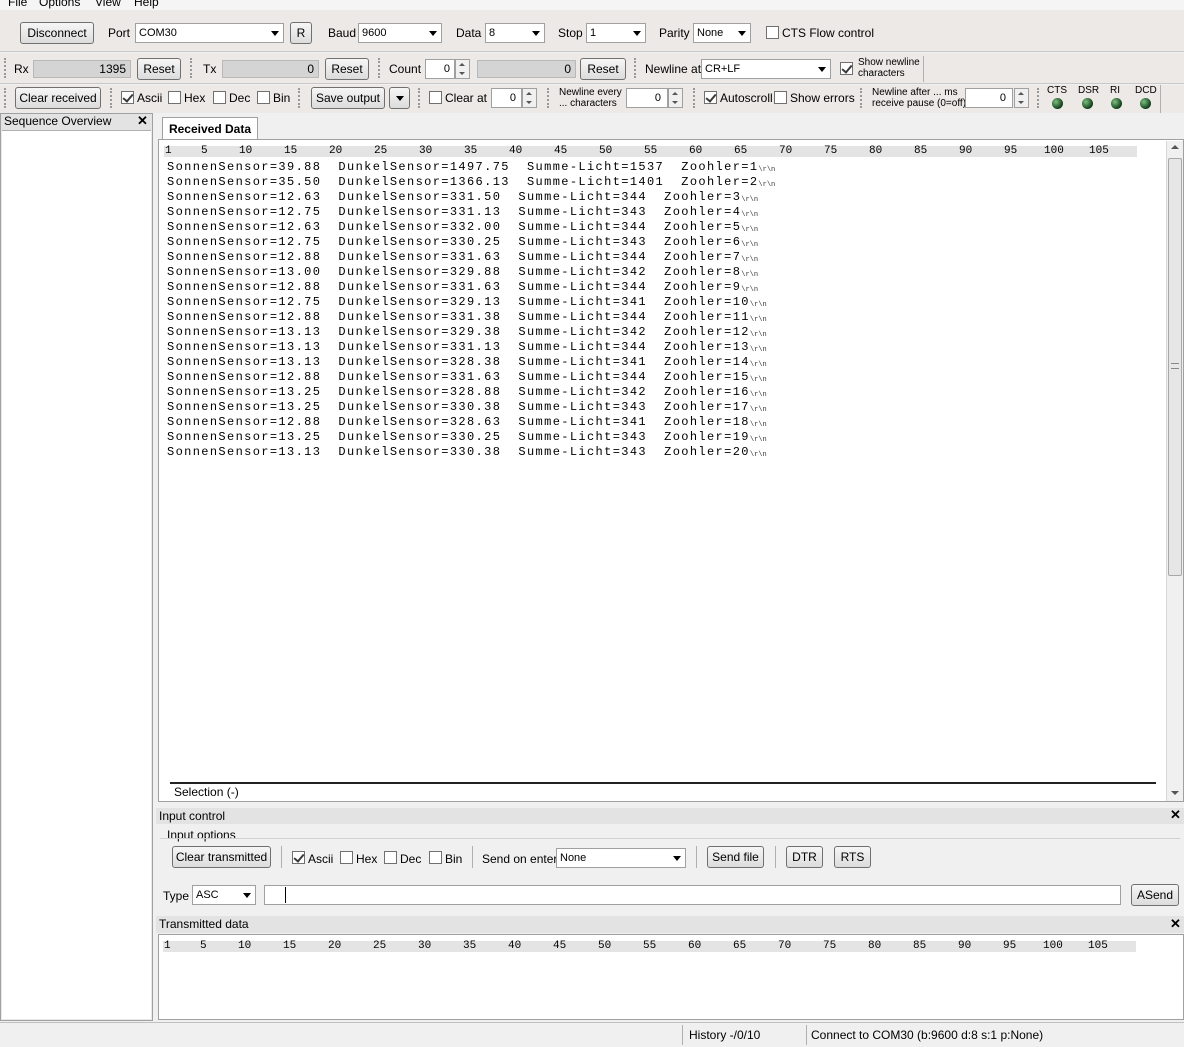  Describe the element at coordinates (435, 97) in the screenshot. I see `clear-at-checkbox` at that location.